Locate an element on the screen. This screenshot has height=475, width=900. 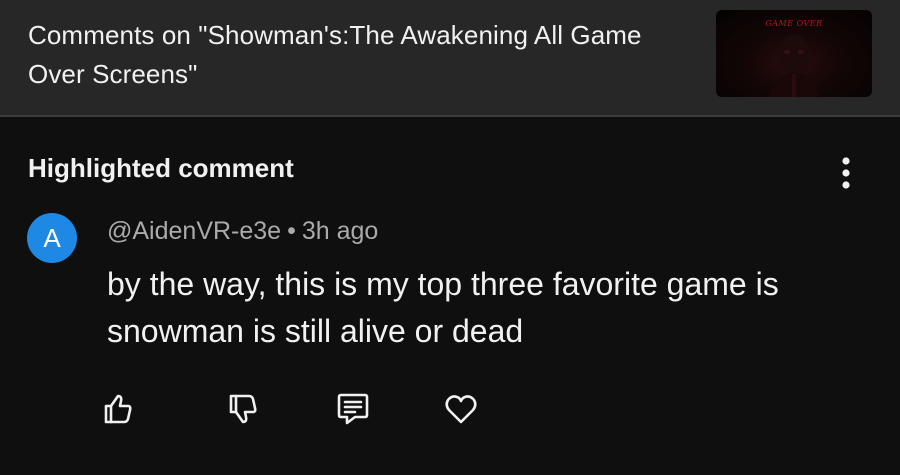
heart-icon is located at coordinates (461, 409).